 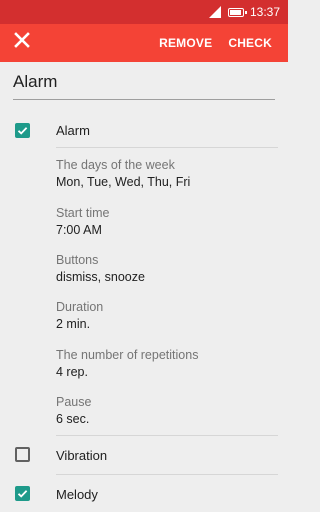 What do you see at coordinates (166, 363) in the screenshot?
I see `setting-repetitions: The number of repetitions 4 rep.` at bounding box center [166, 363].